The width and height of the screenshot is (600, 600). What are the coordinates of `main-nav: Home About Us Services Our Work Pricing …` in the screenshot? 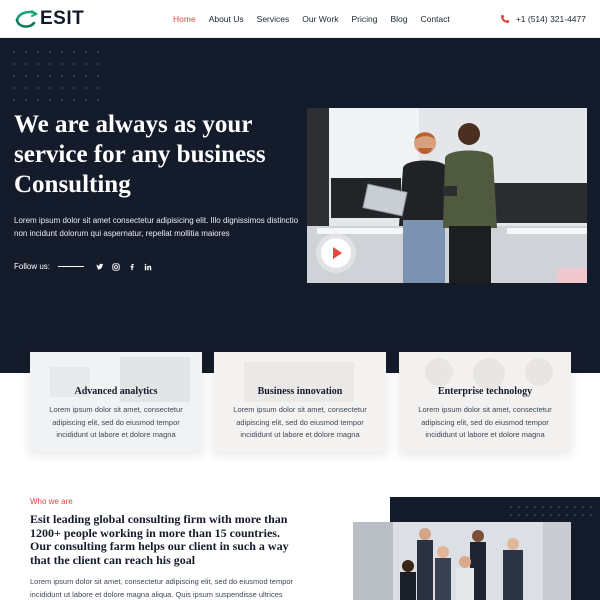 It's located at (318, 19).